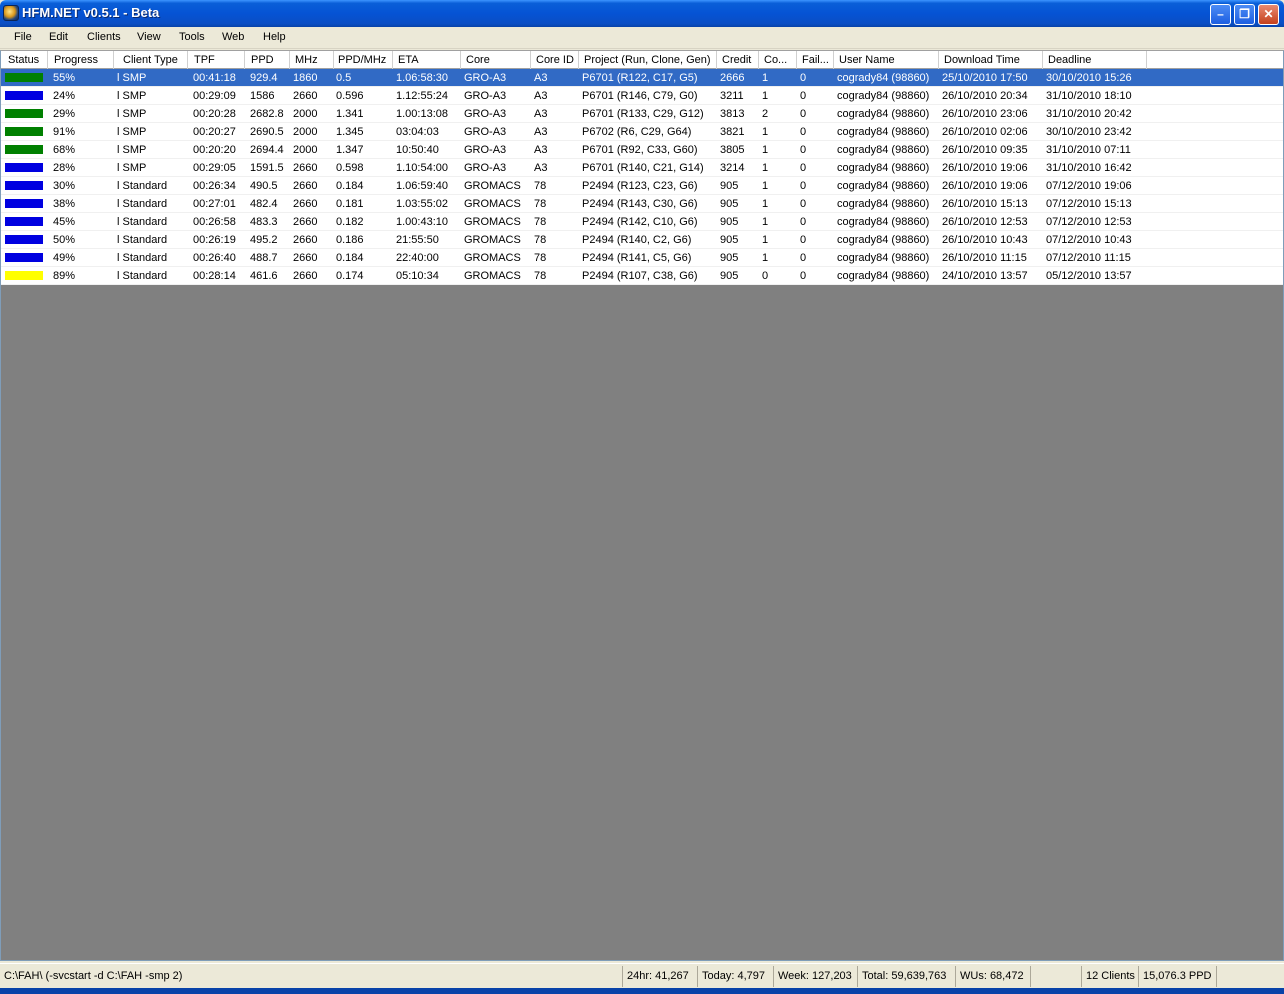 Image resolution: width=1284 pixels, height=994 pixels. I want to click on minimize-button: –, so click(1220, 14).